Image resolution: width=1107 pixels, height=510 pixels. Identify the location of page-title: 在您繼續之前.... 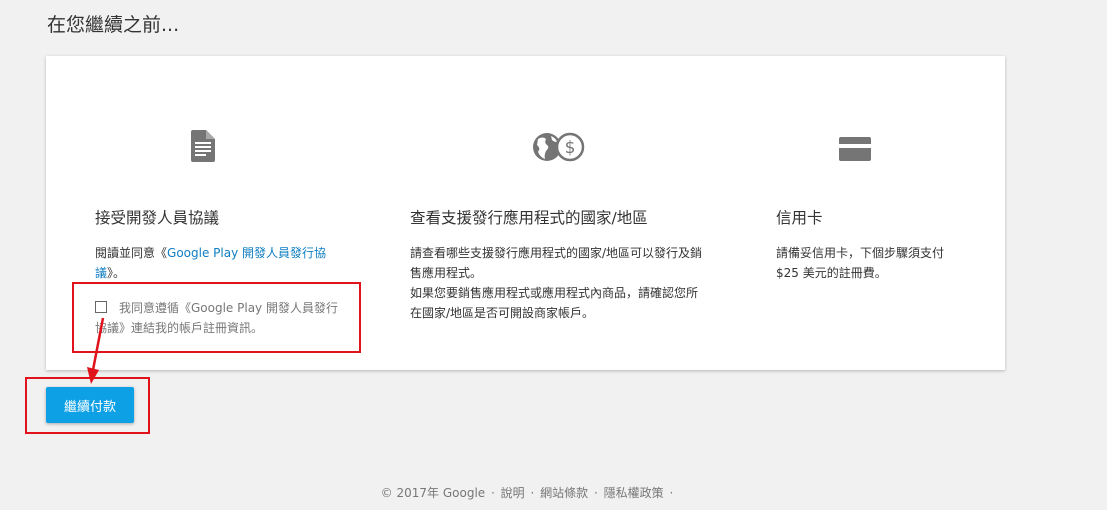
(113, 25).